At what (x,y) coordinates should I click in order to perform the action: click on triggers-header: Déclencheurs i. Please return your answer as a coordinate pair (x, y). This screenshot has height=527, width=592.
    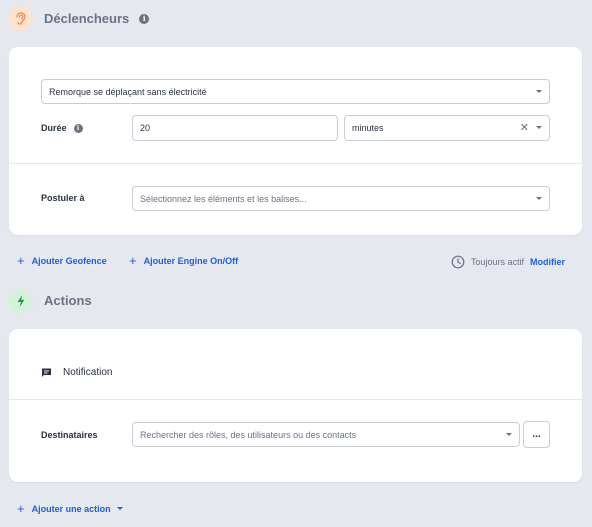
    Looking at the image, I should click on (79, 18).